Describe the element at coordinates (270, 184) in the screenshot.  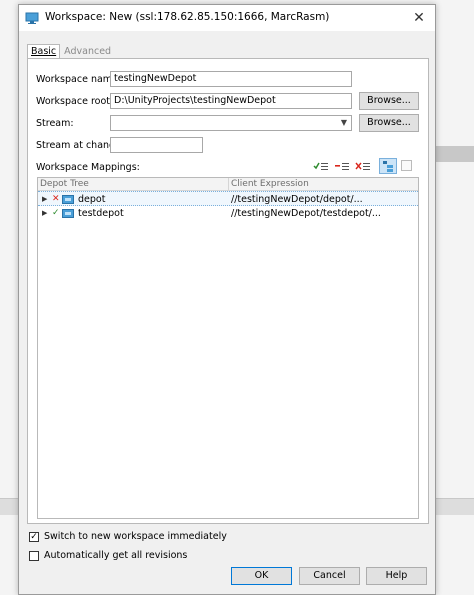
I see `column-client-expression: Client Expression` at that location.